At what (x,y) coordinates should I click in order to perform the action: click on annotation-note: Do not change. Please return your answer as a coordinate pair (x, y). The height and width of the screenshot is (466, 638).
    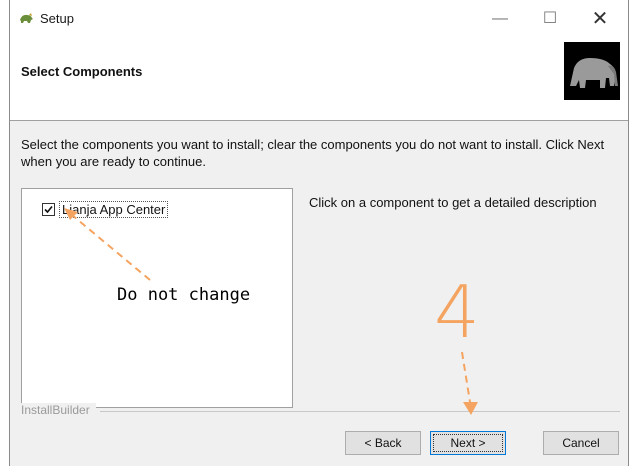
    Looking at the image, I should click on (184, 295).